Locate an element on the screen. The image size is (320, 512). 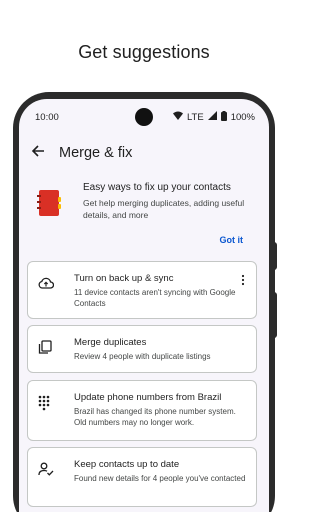
card-body: Review 4 people with duplicate listings is located at coordinates (142, 356).